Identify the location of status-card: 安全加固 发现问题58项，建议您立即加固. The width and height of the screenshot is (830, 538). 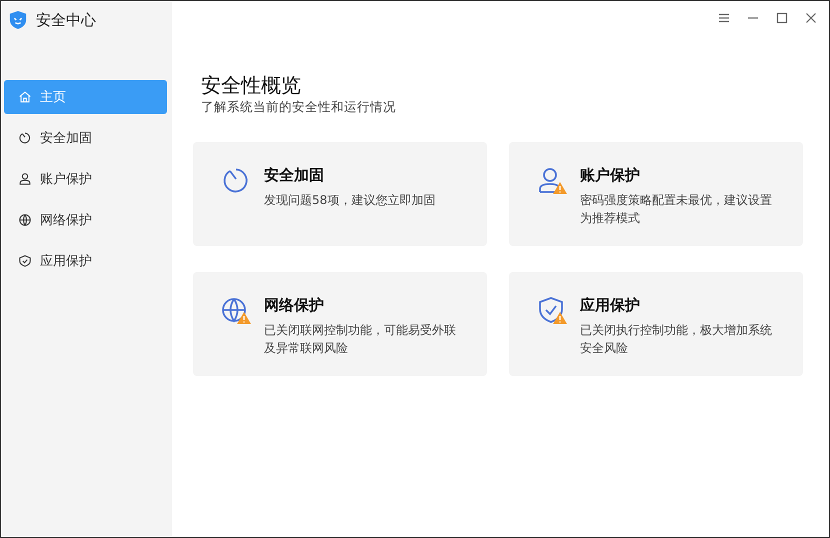
(340, 194).